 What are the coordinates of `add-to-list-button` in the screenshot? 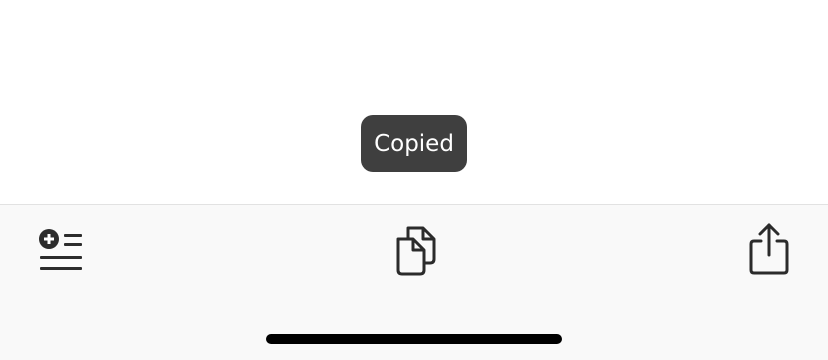 It's located at (61, 250).